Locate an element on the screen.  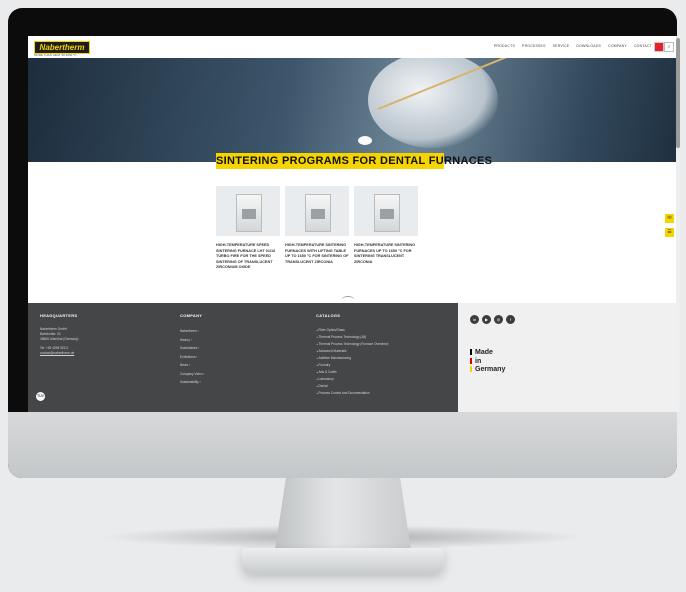
nav-item-company: COMPANY is located at coordinates (617, 46).